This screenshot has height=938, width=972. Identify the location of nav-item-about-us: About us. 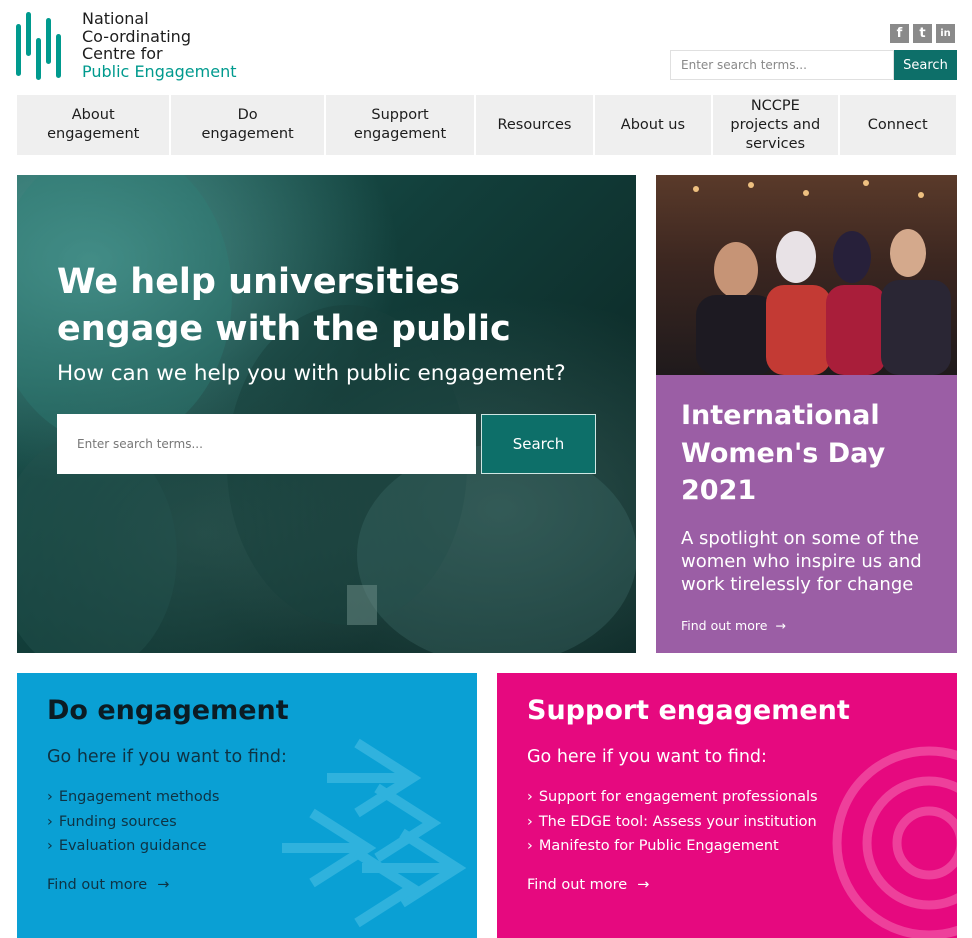
(654, 125).